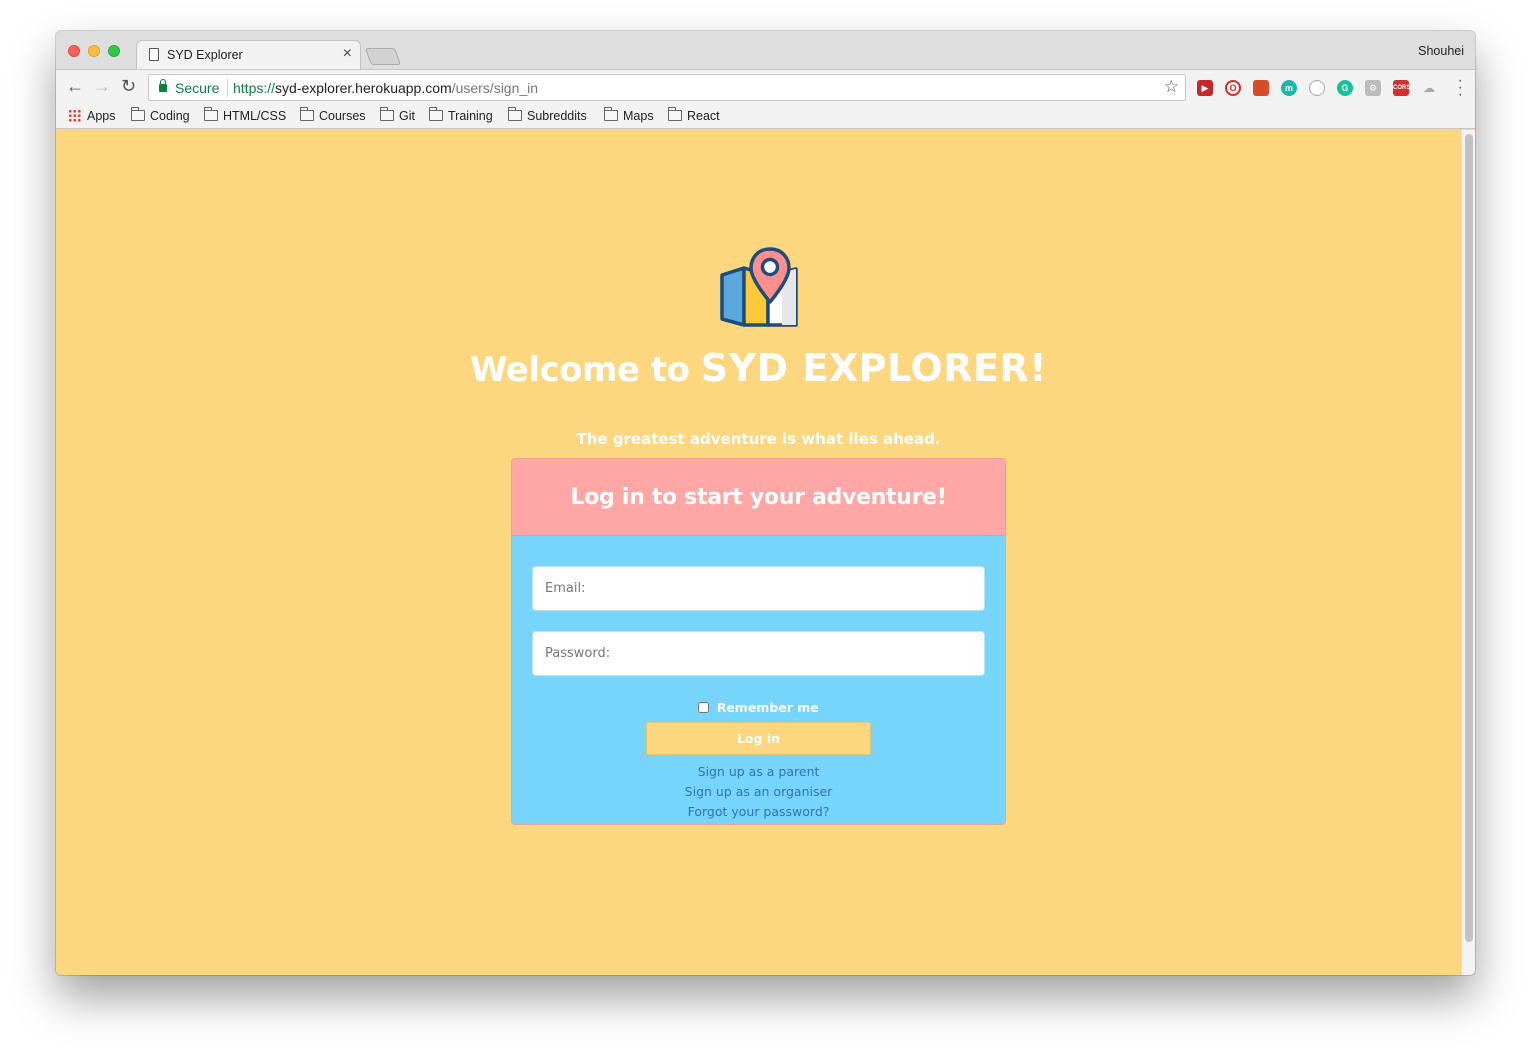 This screenshot has height=1055, width=1531. Describe the element at coordinates (759, 287) in the screenshot. I see `map-pin-logo-icon` at that location.